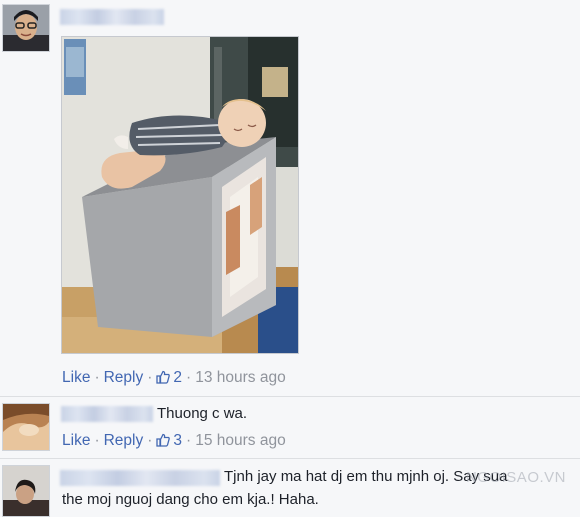 This screenshot has height=517, width=580. Describe the element at coordinates (190, 499) in the screenshot. I see `comment-text-line-2: the moj nguoj dang cho em kja.! Haha.` at that location.